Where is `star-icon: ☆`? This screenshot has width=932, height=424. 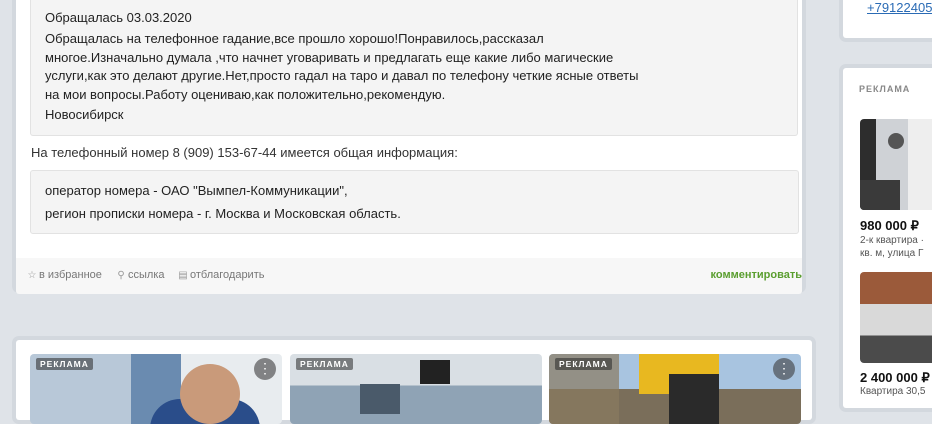 star-icon: ☆ is located at coordinates (32, 275).